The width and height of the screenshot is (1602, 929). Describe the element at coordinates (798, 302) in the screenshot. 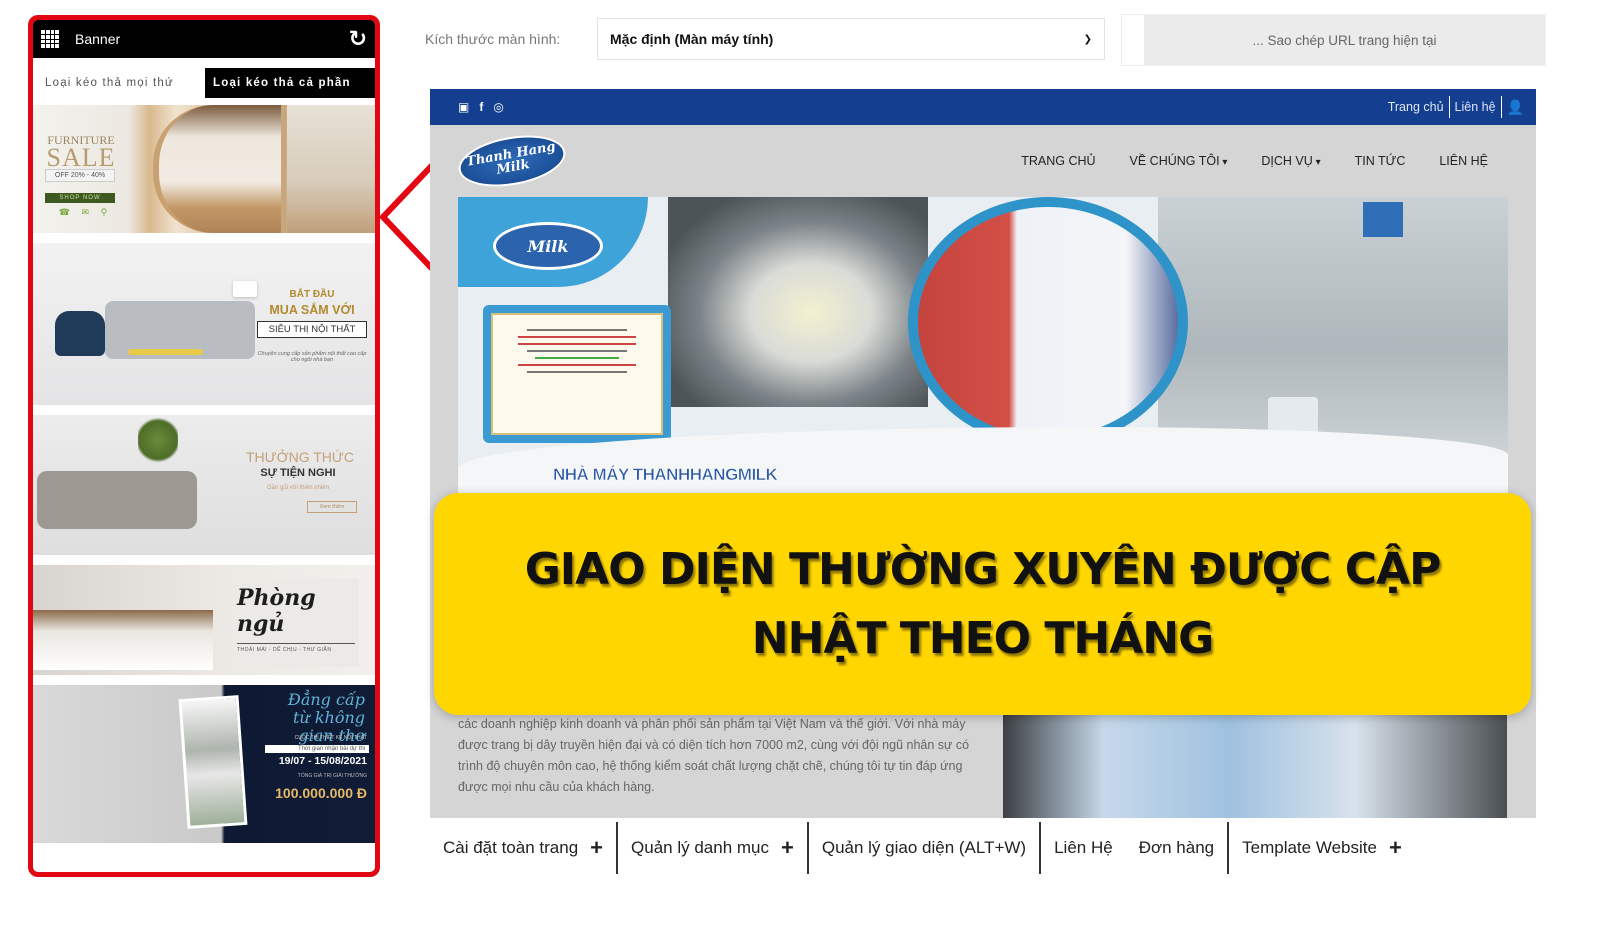

I see `hero-photo-lab` at that location.